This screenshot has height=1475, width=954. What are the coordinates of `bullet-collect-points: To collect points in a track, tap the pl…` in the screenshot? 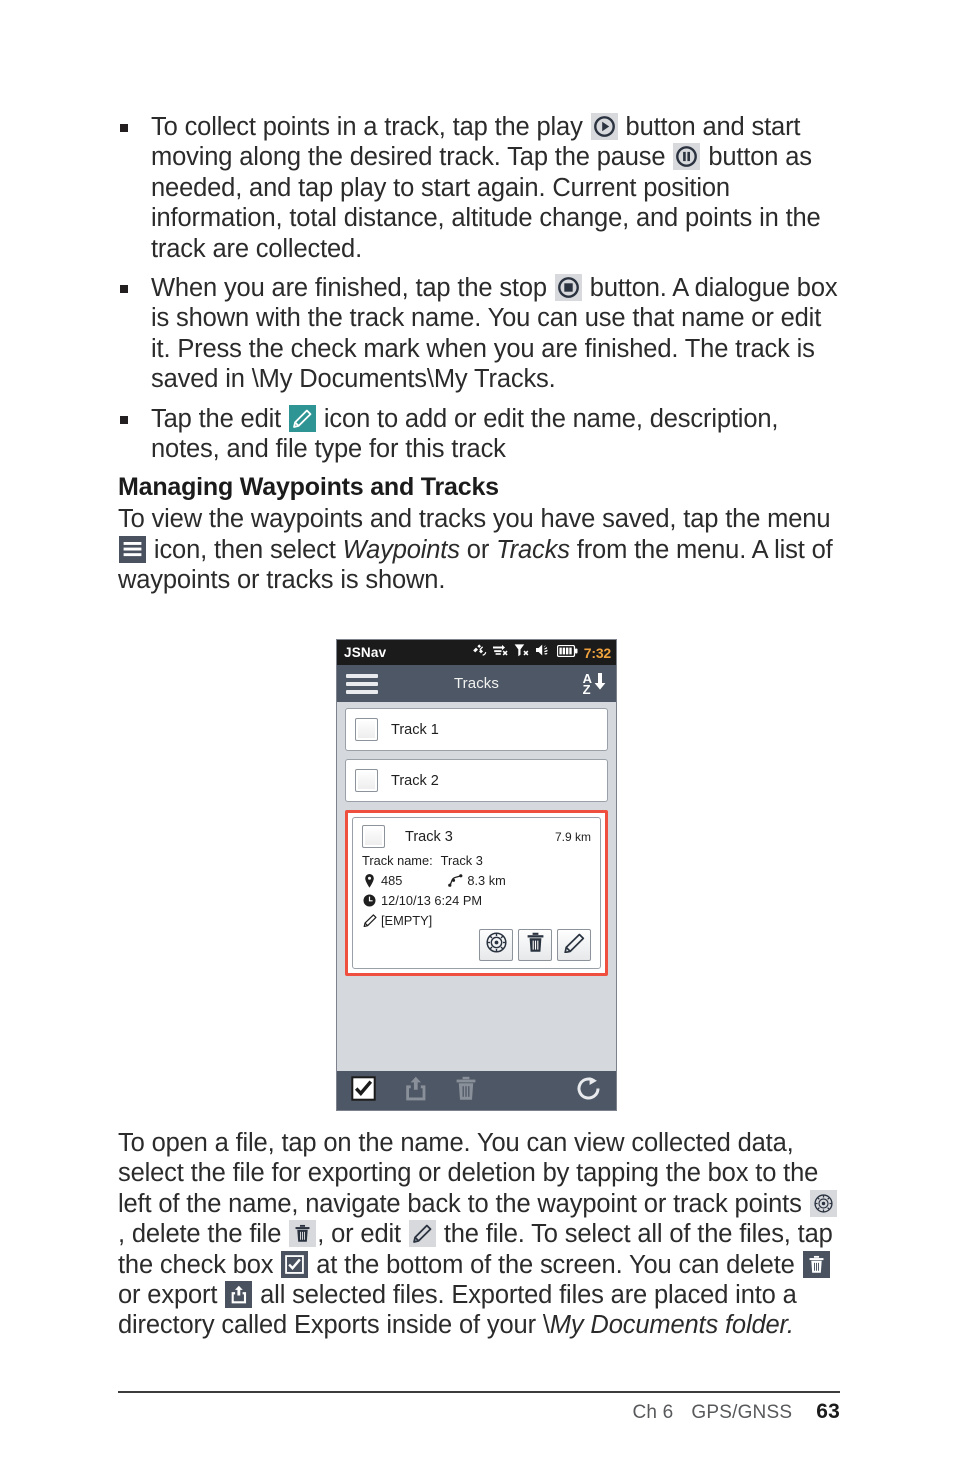 It's located at (479, 188).